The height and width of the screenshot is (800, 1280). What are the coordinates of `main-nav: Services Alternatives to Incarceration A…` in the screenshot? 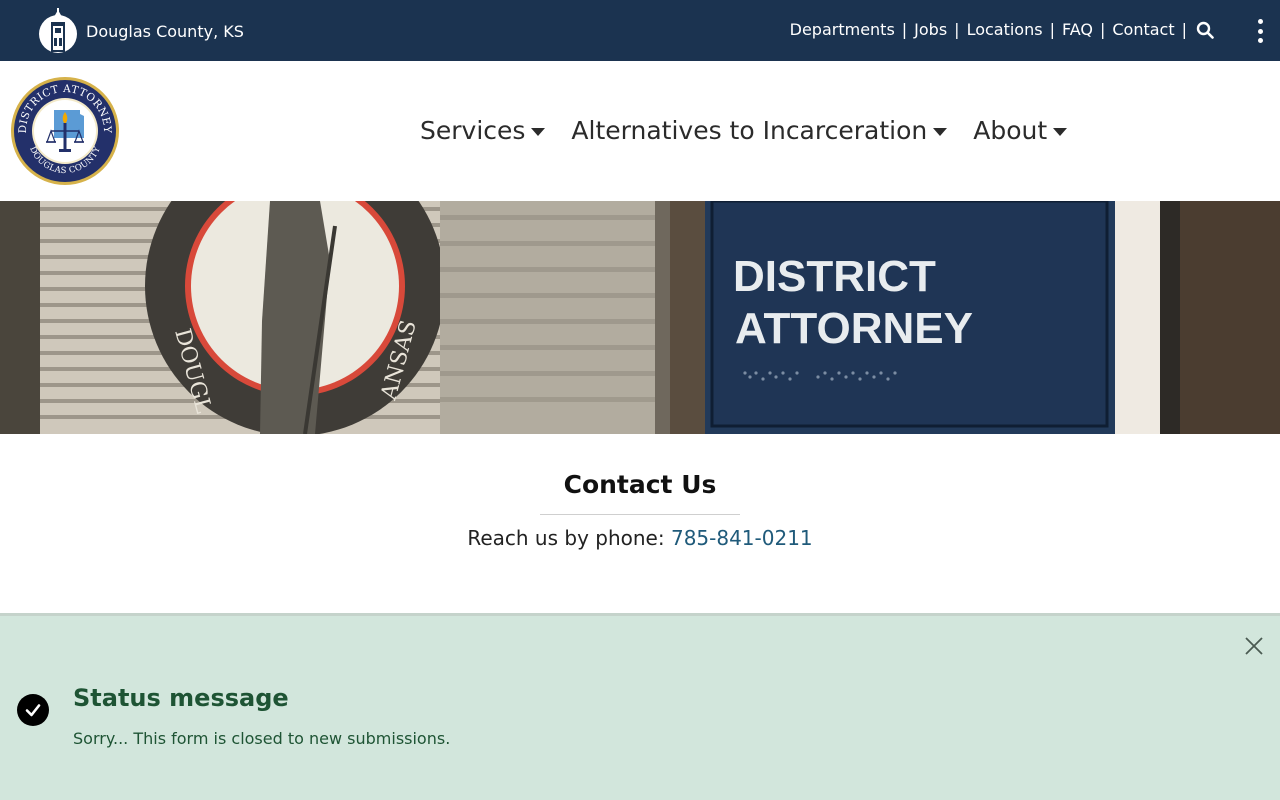 It's located at (756, 130).